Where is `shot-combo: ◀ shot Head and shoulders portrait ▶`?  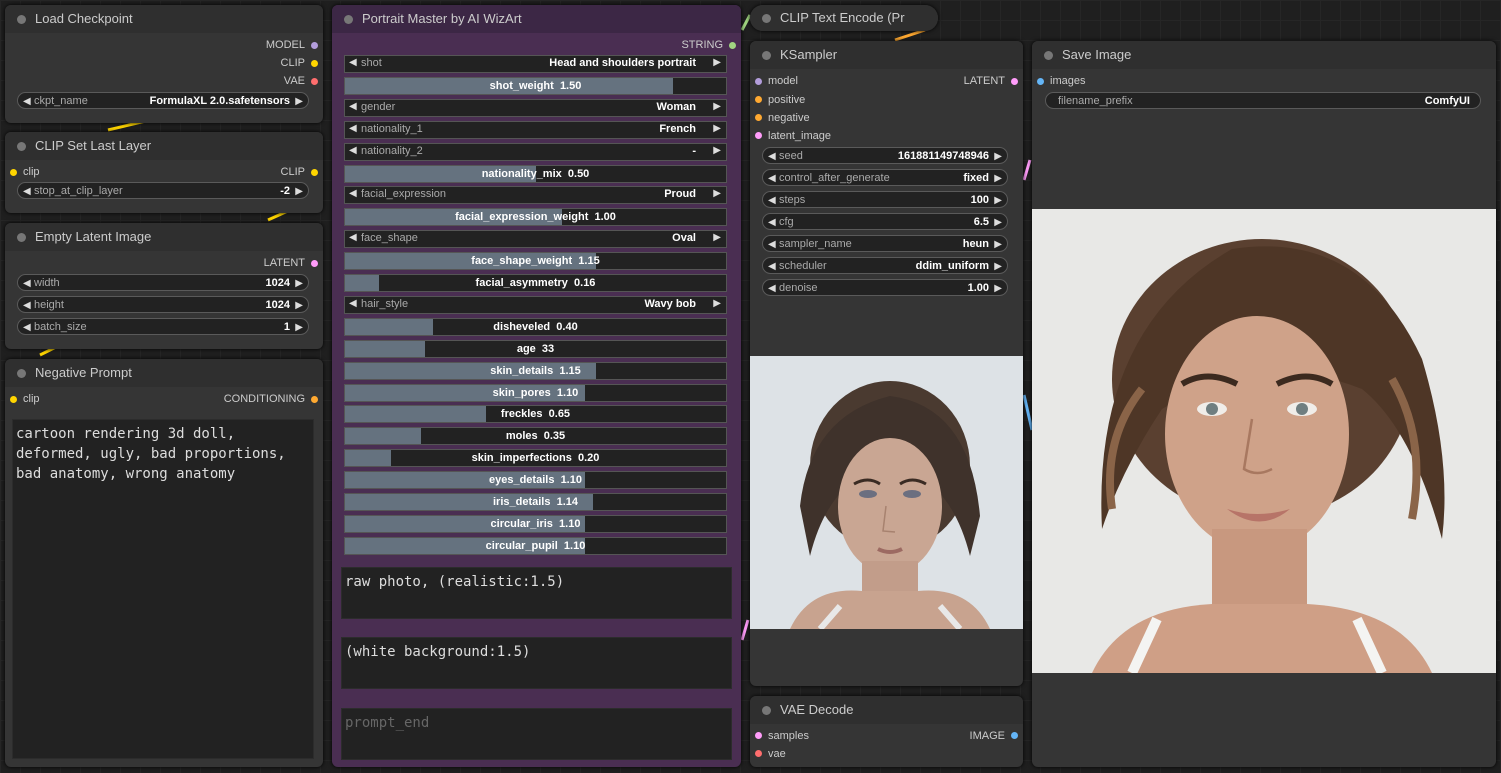 shot-combo: ◀ shot Head and shoulders portrait ▶ is located at coordinates (535, 64).